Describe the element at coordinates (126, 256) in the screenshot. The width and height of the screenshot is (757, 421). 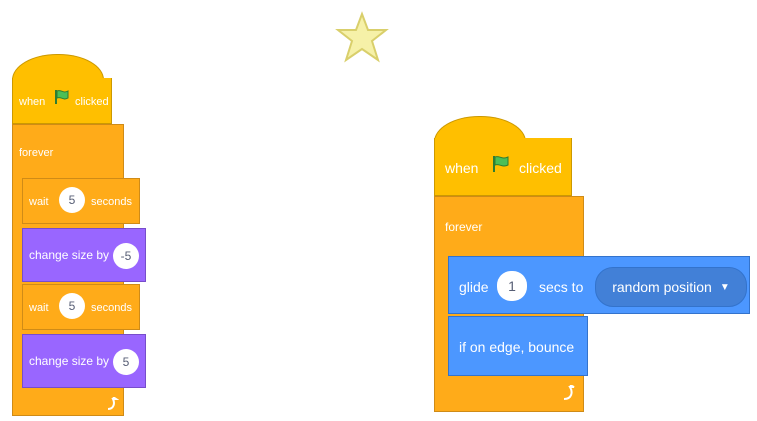
I see `change-size-input: -5` at that location.